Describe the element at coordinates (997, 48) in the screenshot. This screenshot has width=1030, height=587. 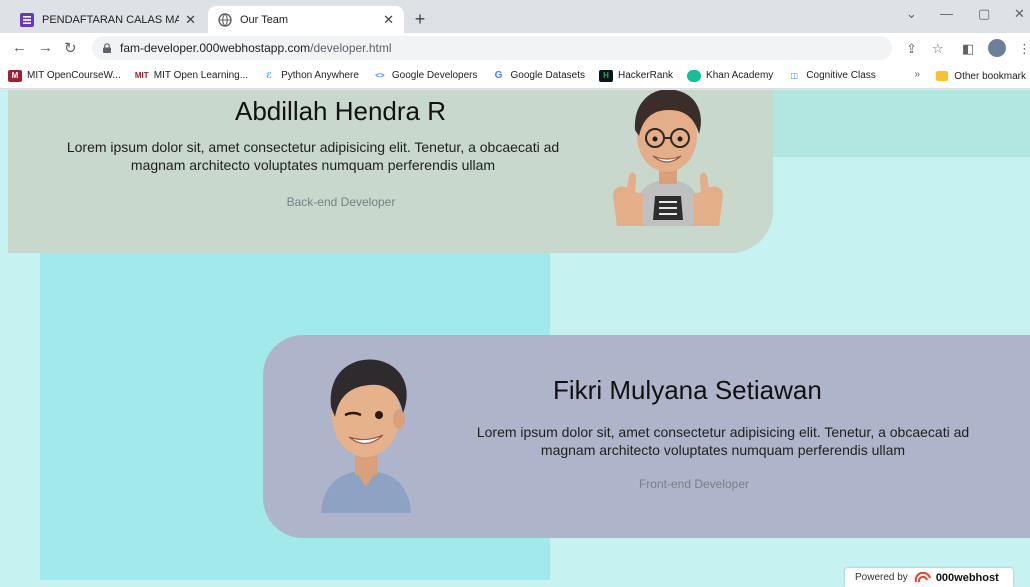
I see `profile-avatar` at that location.